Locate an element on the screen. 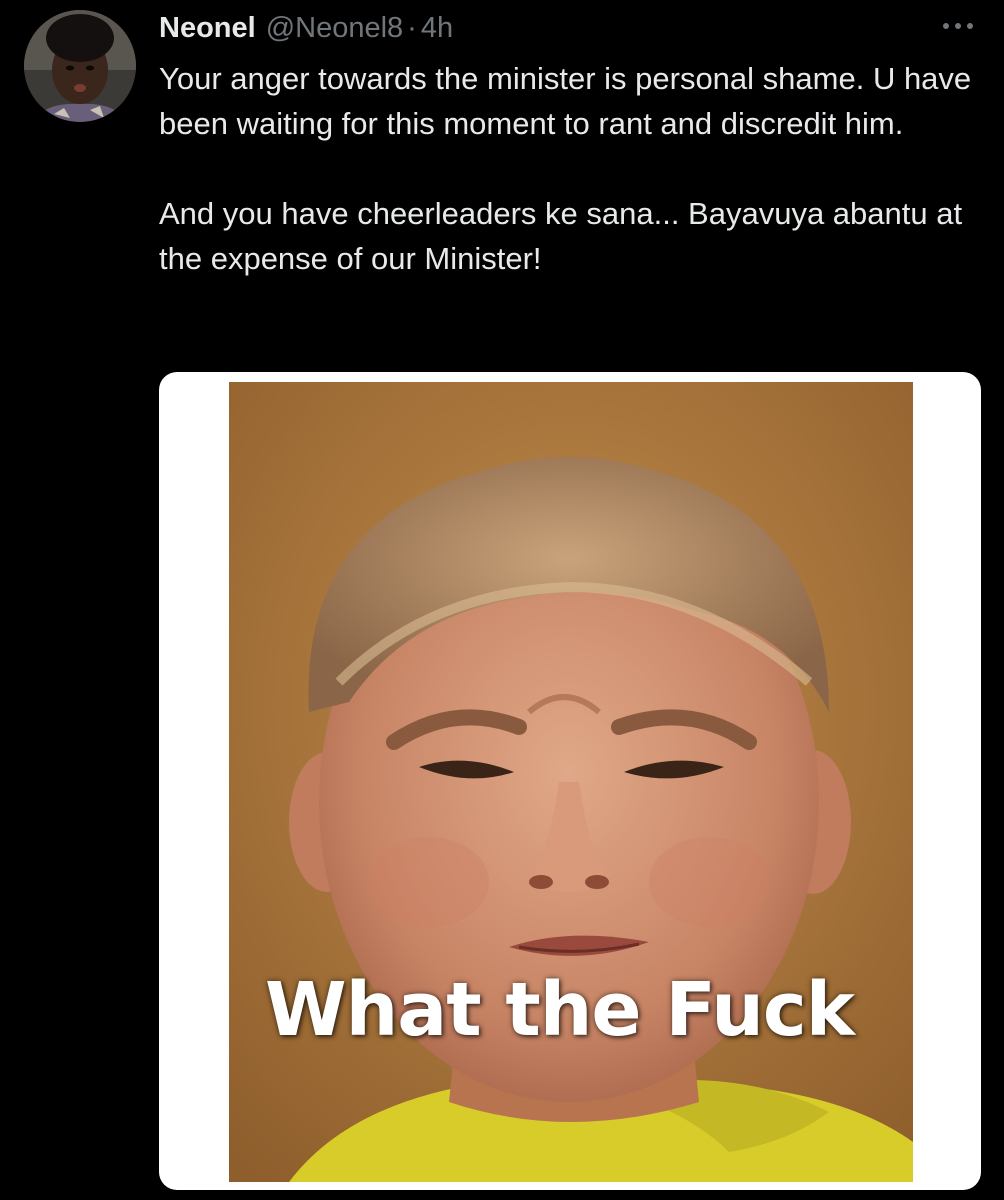  tweet-timestamp: 4h is located at coordinates (437, 28).